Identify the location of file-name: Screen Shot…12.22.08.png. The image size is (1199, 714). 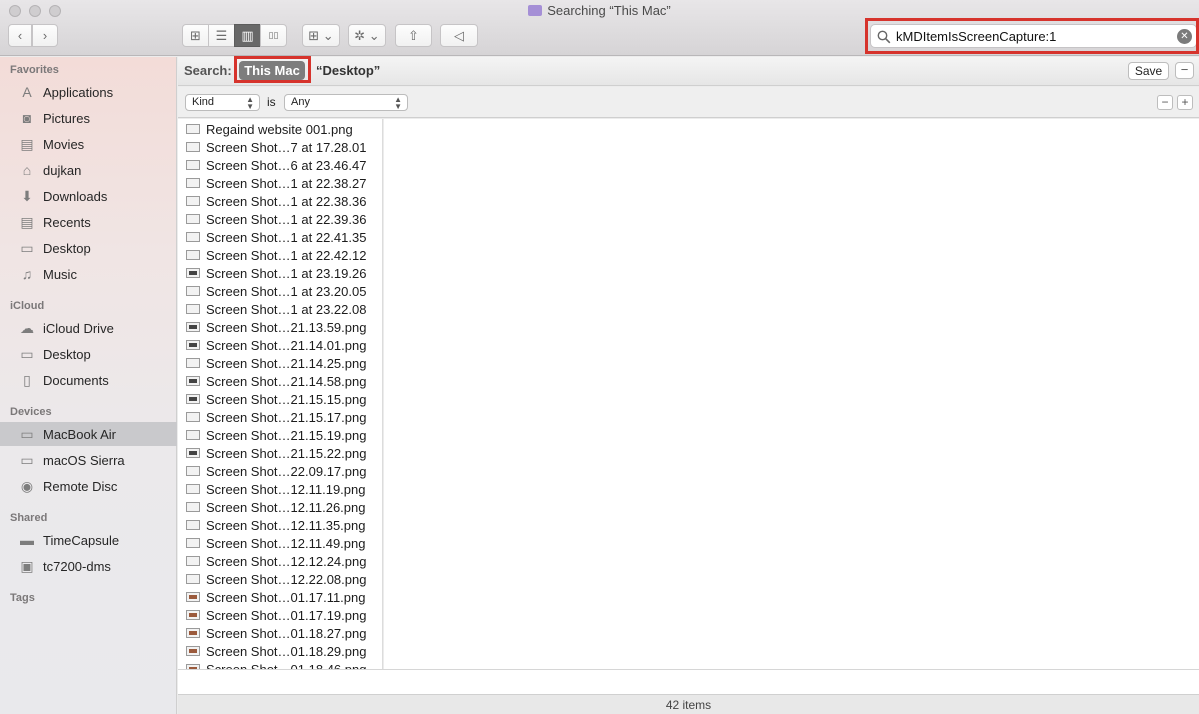
(286, 579).